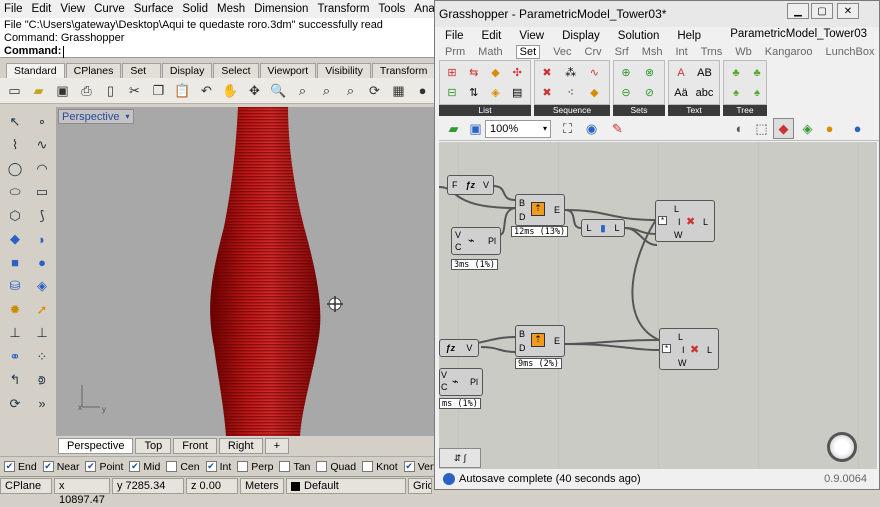 The height and width of the screenshot is (507, 880). What do you see at coordinates (240, 446) in the screenshot?
I see `tab-right: Right` at bounding box center [240, 446].